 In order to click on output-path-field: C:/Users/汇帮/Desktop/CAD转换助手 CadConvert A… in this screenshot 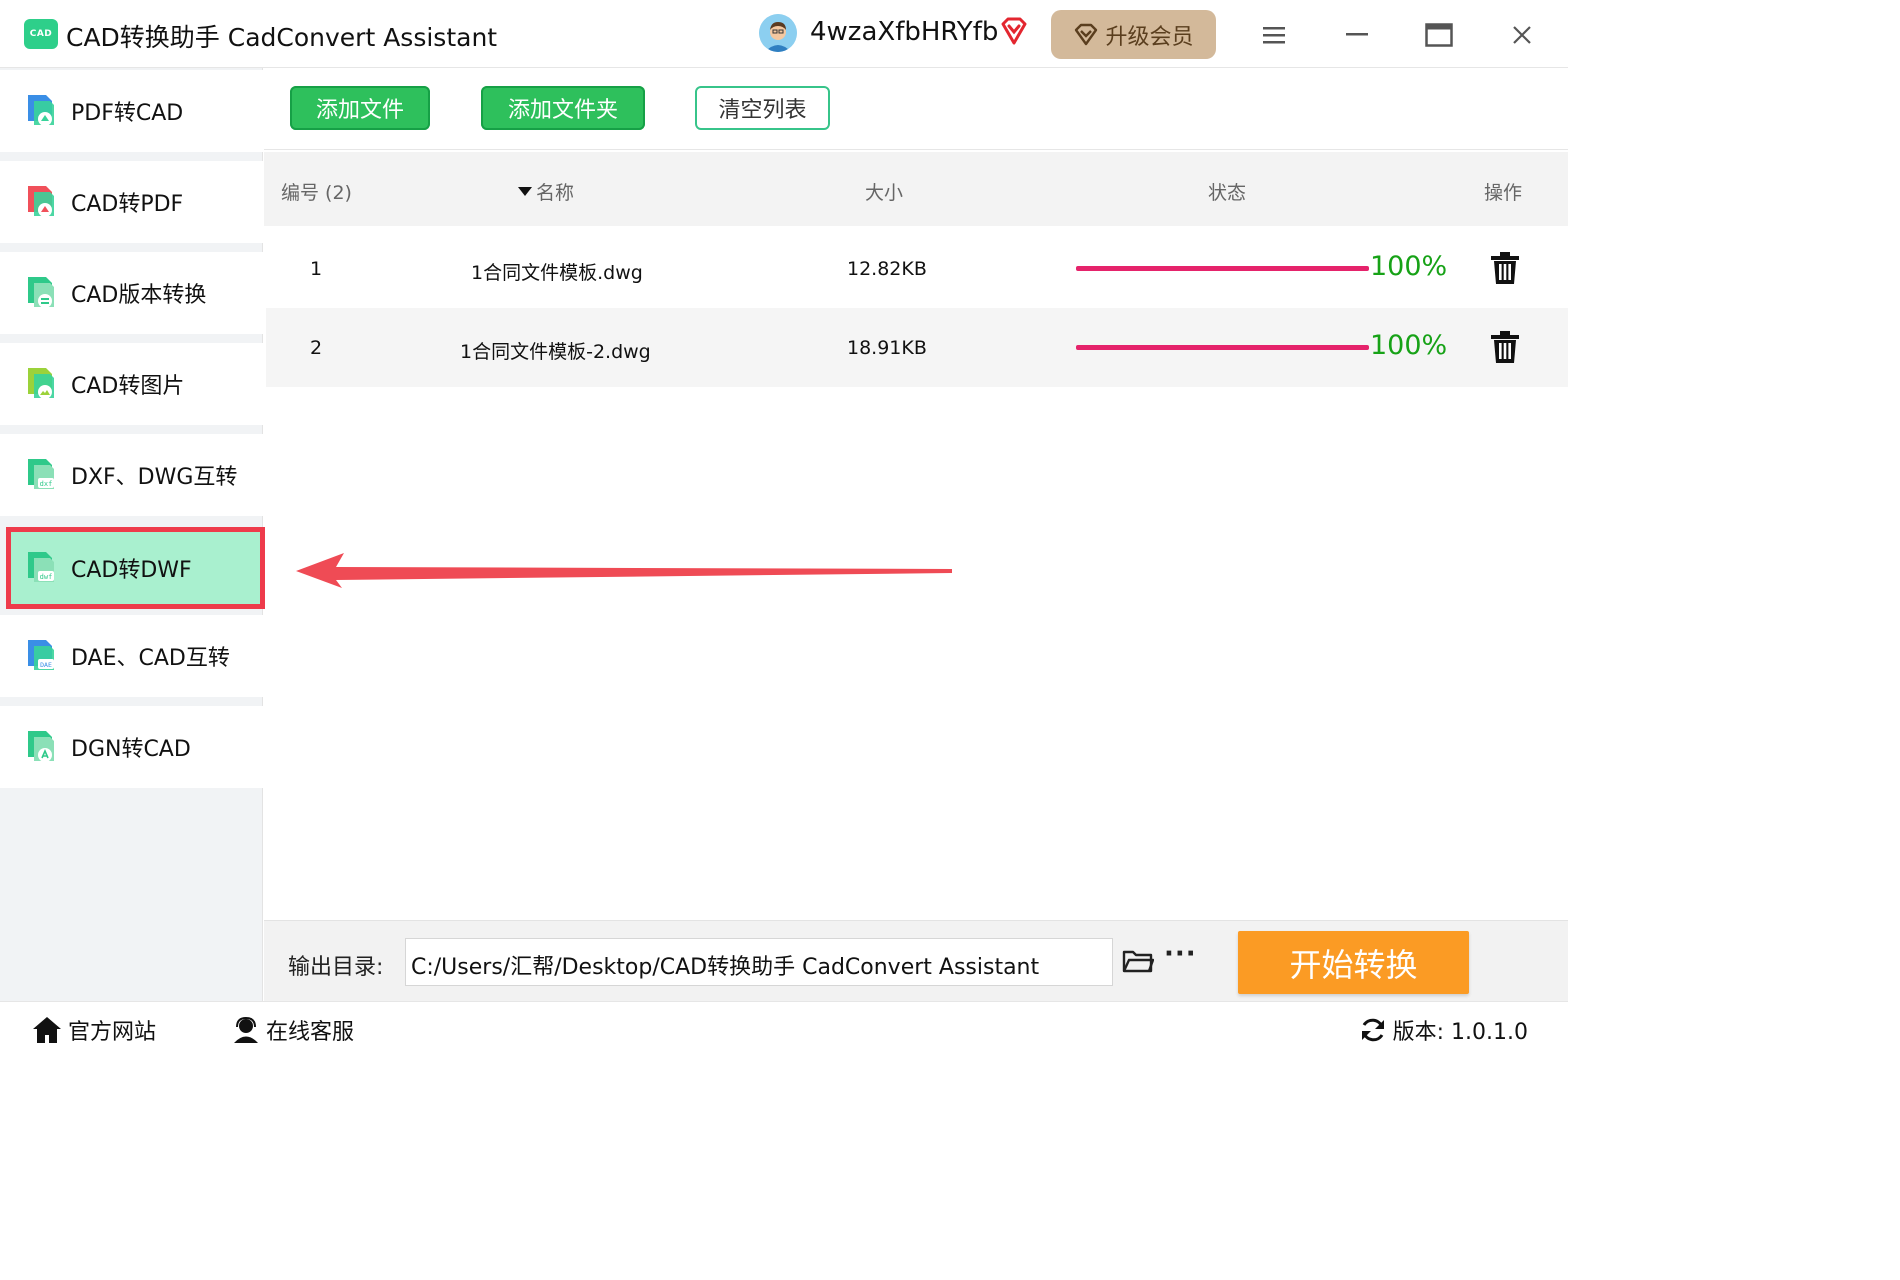, I will do `click(759, 962)`.